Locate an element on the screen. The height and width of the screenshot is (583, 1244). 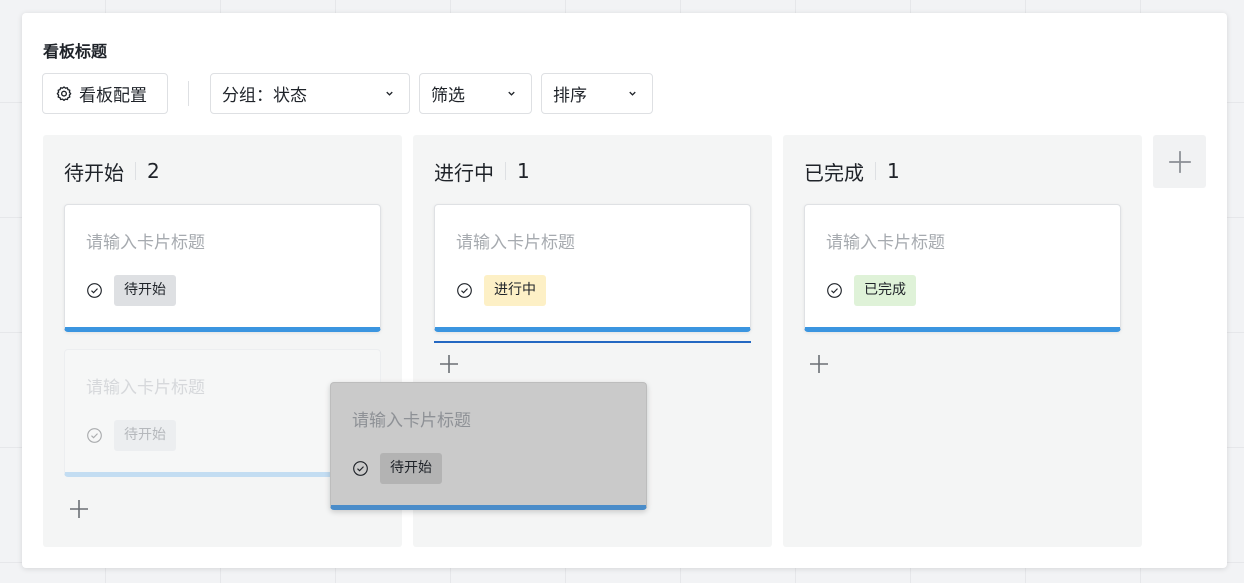
column-title: 待开始 is located at coordinates (94, 172).